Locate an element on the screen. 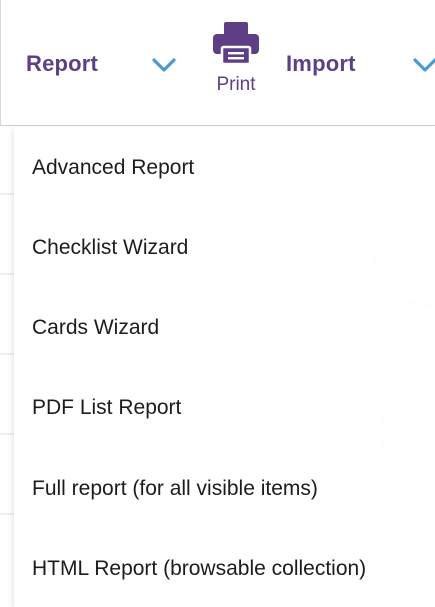  print-button-label: Print is located at coordinates (236, 84).